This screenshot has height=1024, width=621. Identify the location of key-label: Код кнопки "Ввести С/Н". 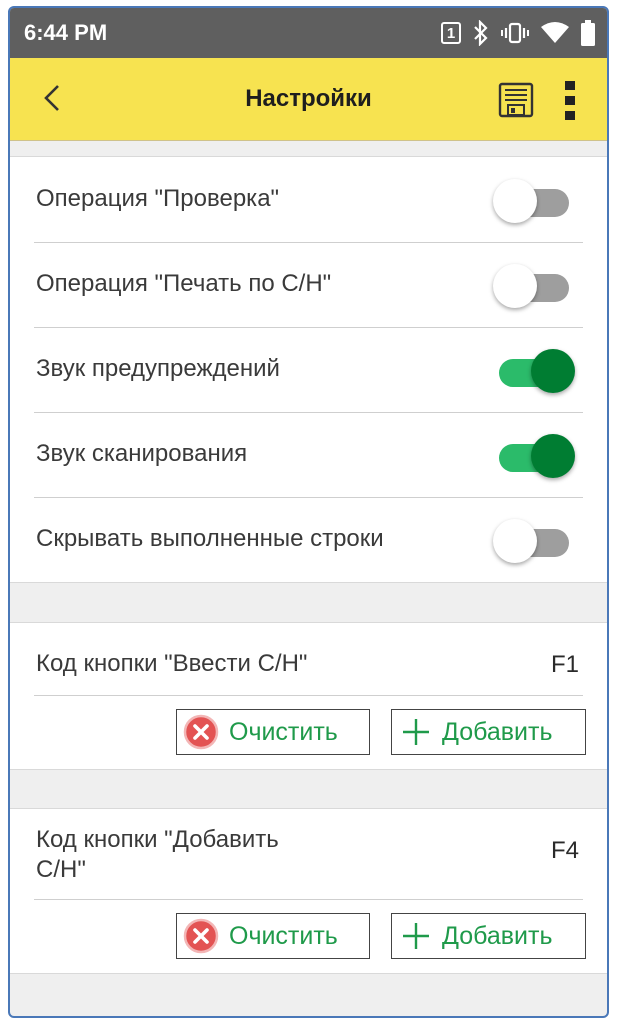
(172, 663).